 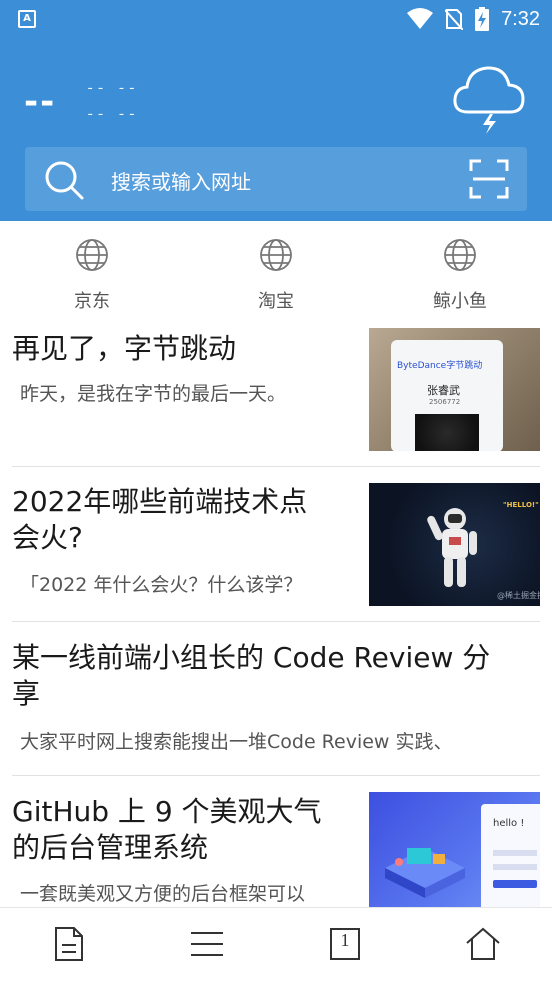 What do you see at coordinates (452, 547) in the screenshot?
I see `astronaut-icon` at bounding box center [452, 547].